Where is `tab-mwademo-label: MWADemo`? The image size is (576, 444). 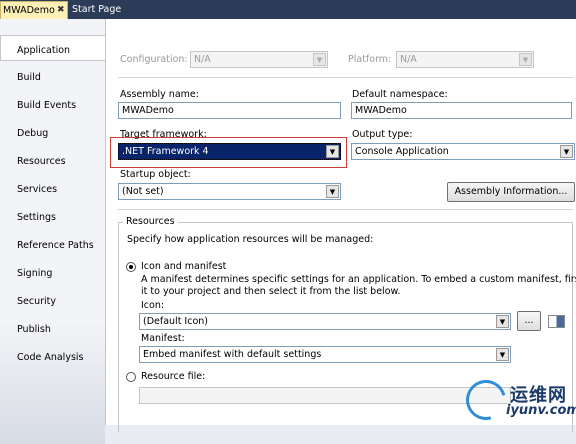
tab-mwademo-label: MWADemo is located at coordinates (29, 10).